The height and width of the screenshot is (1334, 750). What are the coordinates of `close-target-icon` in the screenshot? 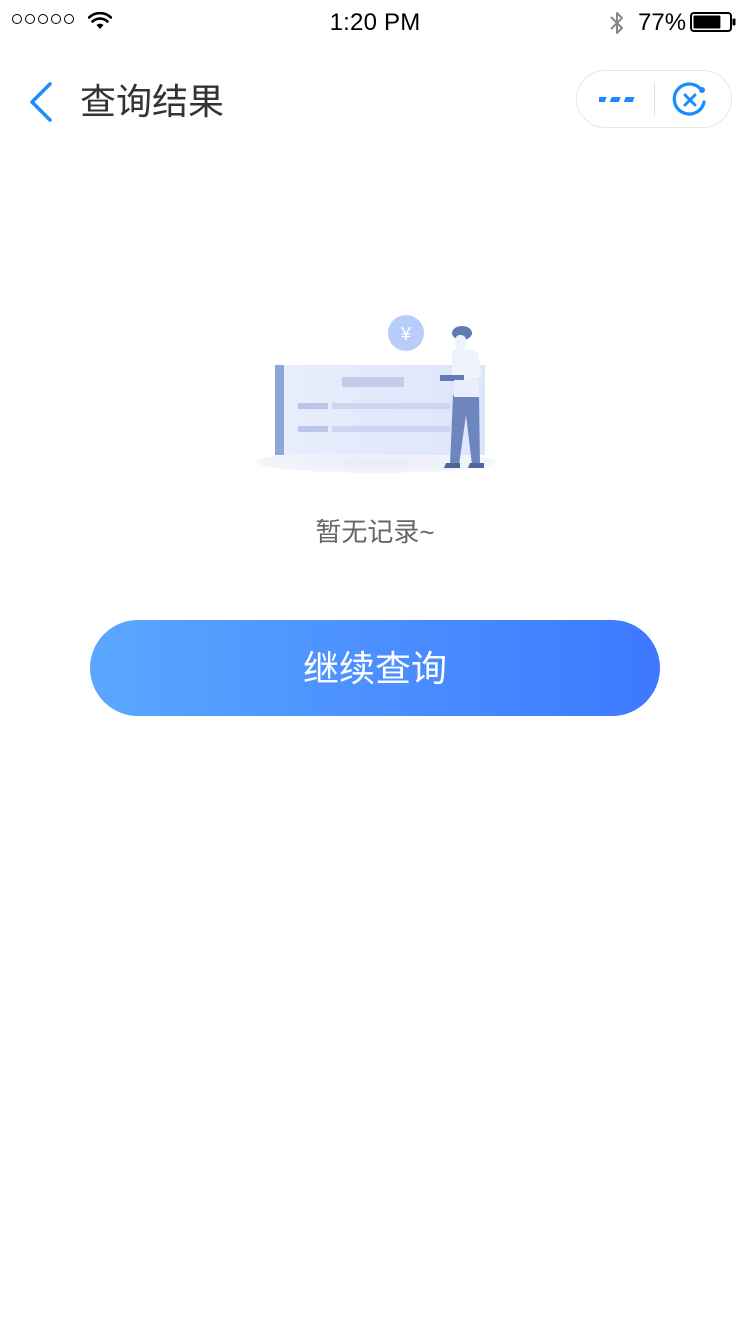 It's located at (690, 100).